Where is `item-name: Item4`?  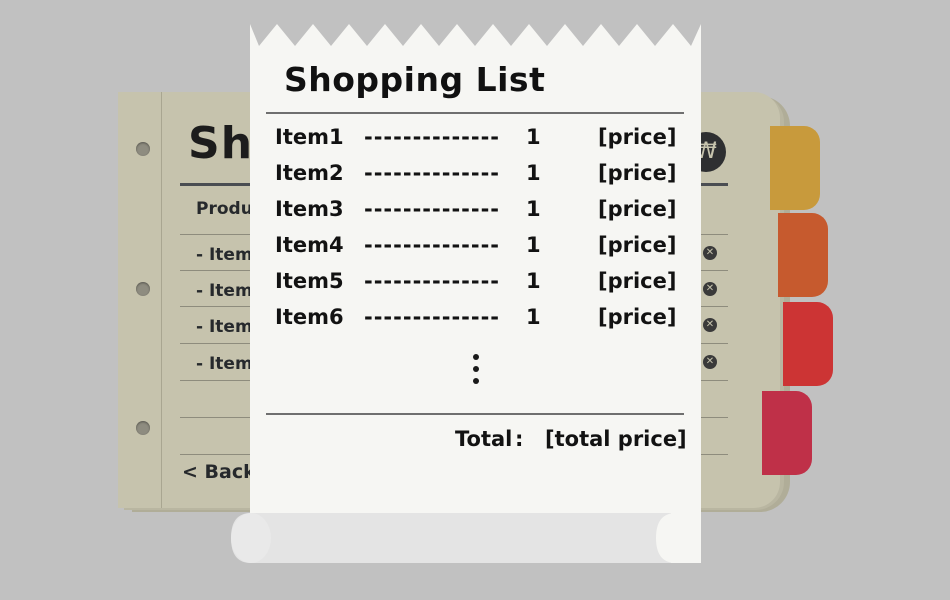 item-name: Item4 is located at coordinates (309, 245).